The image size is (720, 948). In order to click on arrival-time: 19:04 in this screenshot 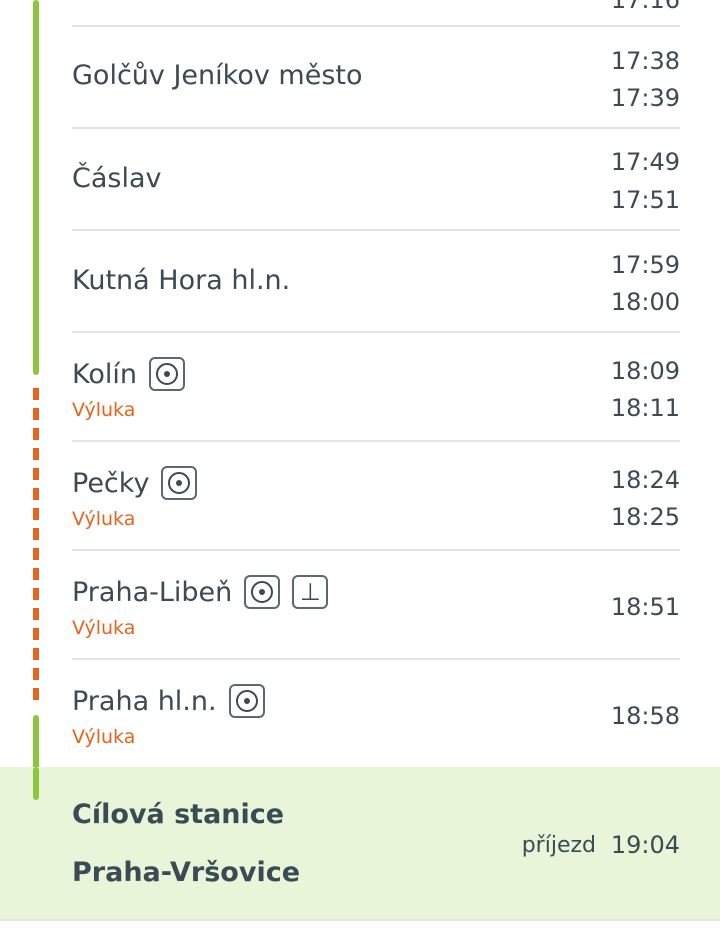, I will do `click(645, 845)`.